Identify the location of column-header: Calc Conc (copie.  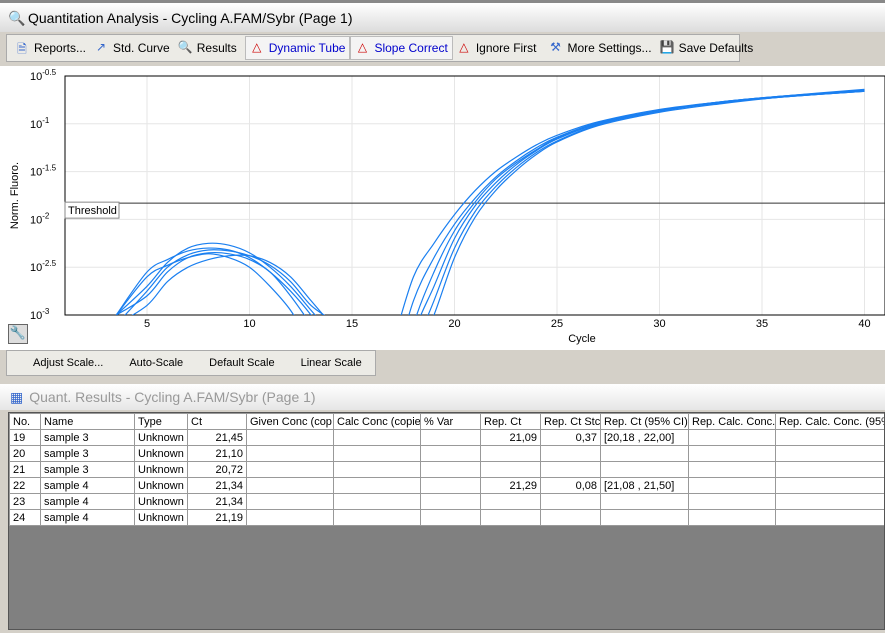
(377, 421).